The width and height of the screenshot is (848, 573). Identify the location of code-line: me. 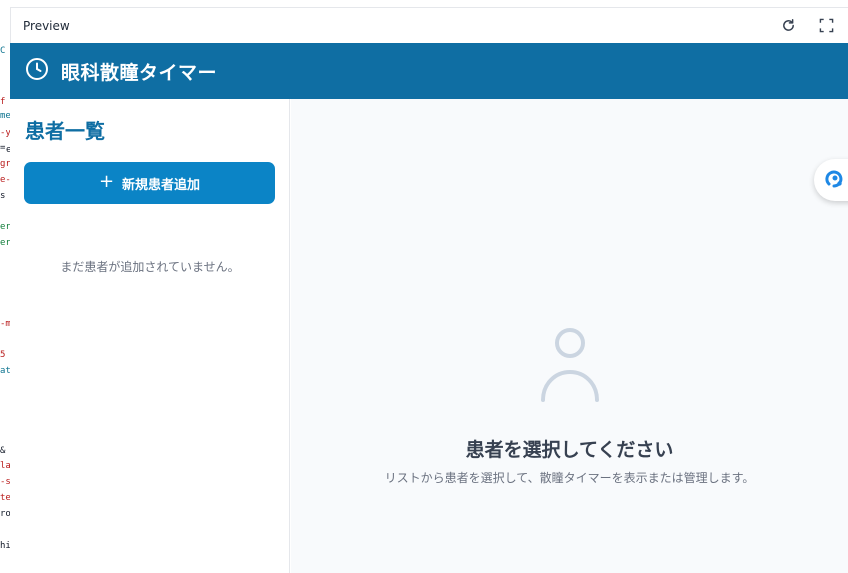
(5, 116).